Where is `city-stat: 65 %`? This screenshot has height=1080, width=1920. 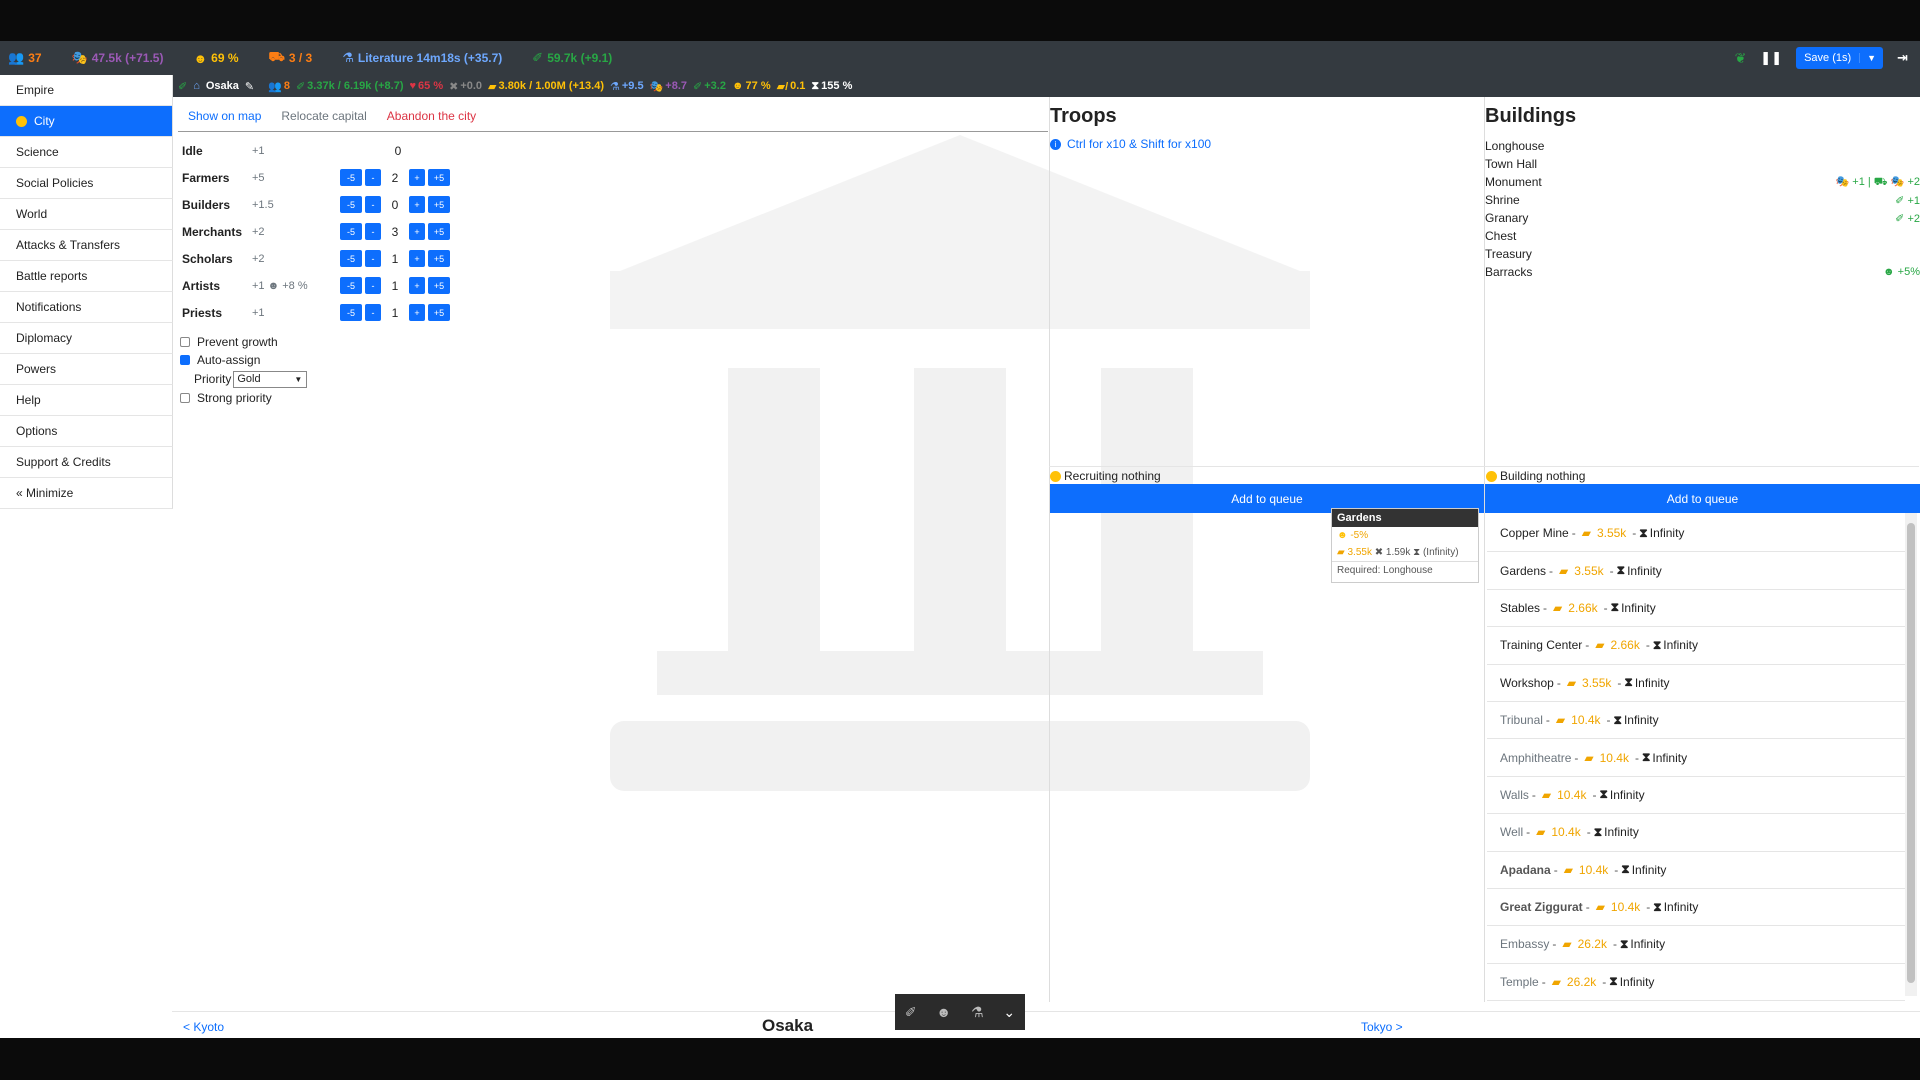
city-stat: 65 % is located at coordinates (431, 86).